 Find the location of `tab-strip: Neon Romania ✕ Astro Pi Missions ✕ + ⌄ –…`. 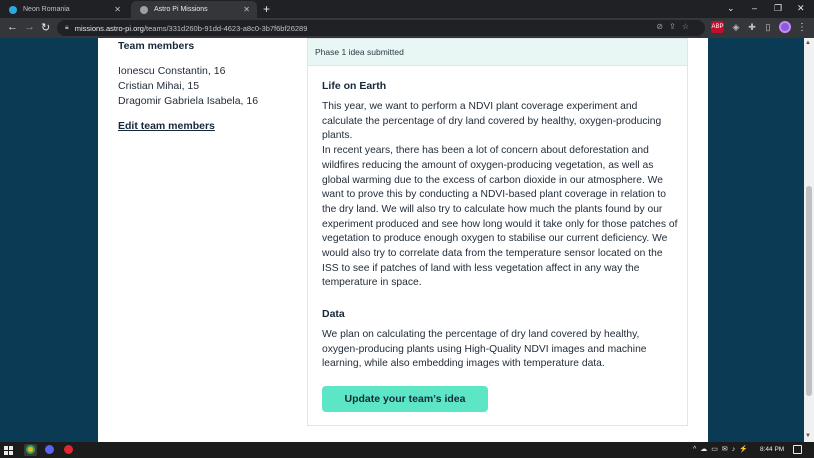

tab-strip: Neon Romania ✕ Astro Pi Missions ✕ + ⌄ –… is located at coordinates (407, 9).